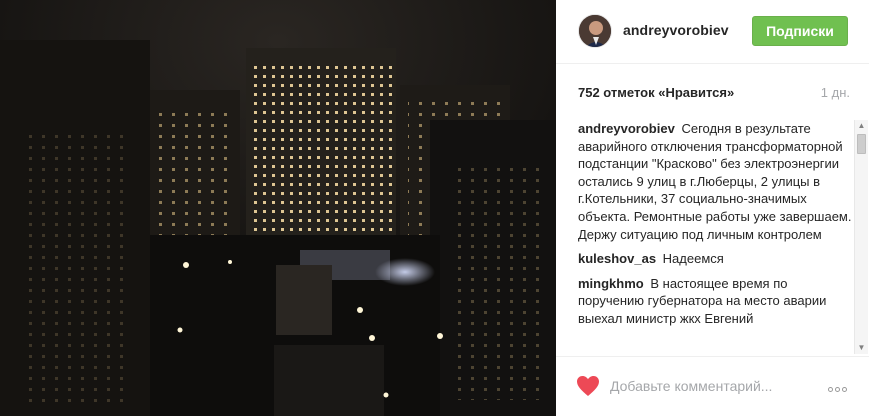 This screenshot has height=416, width=869. I want to click on more-options-icon, so click(837, 386).